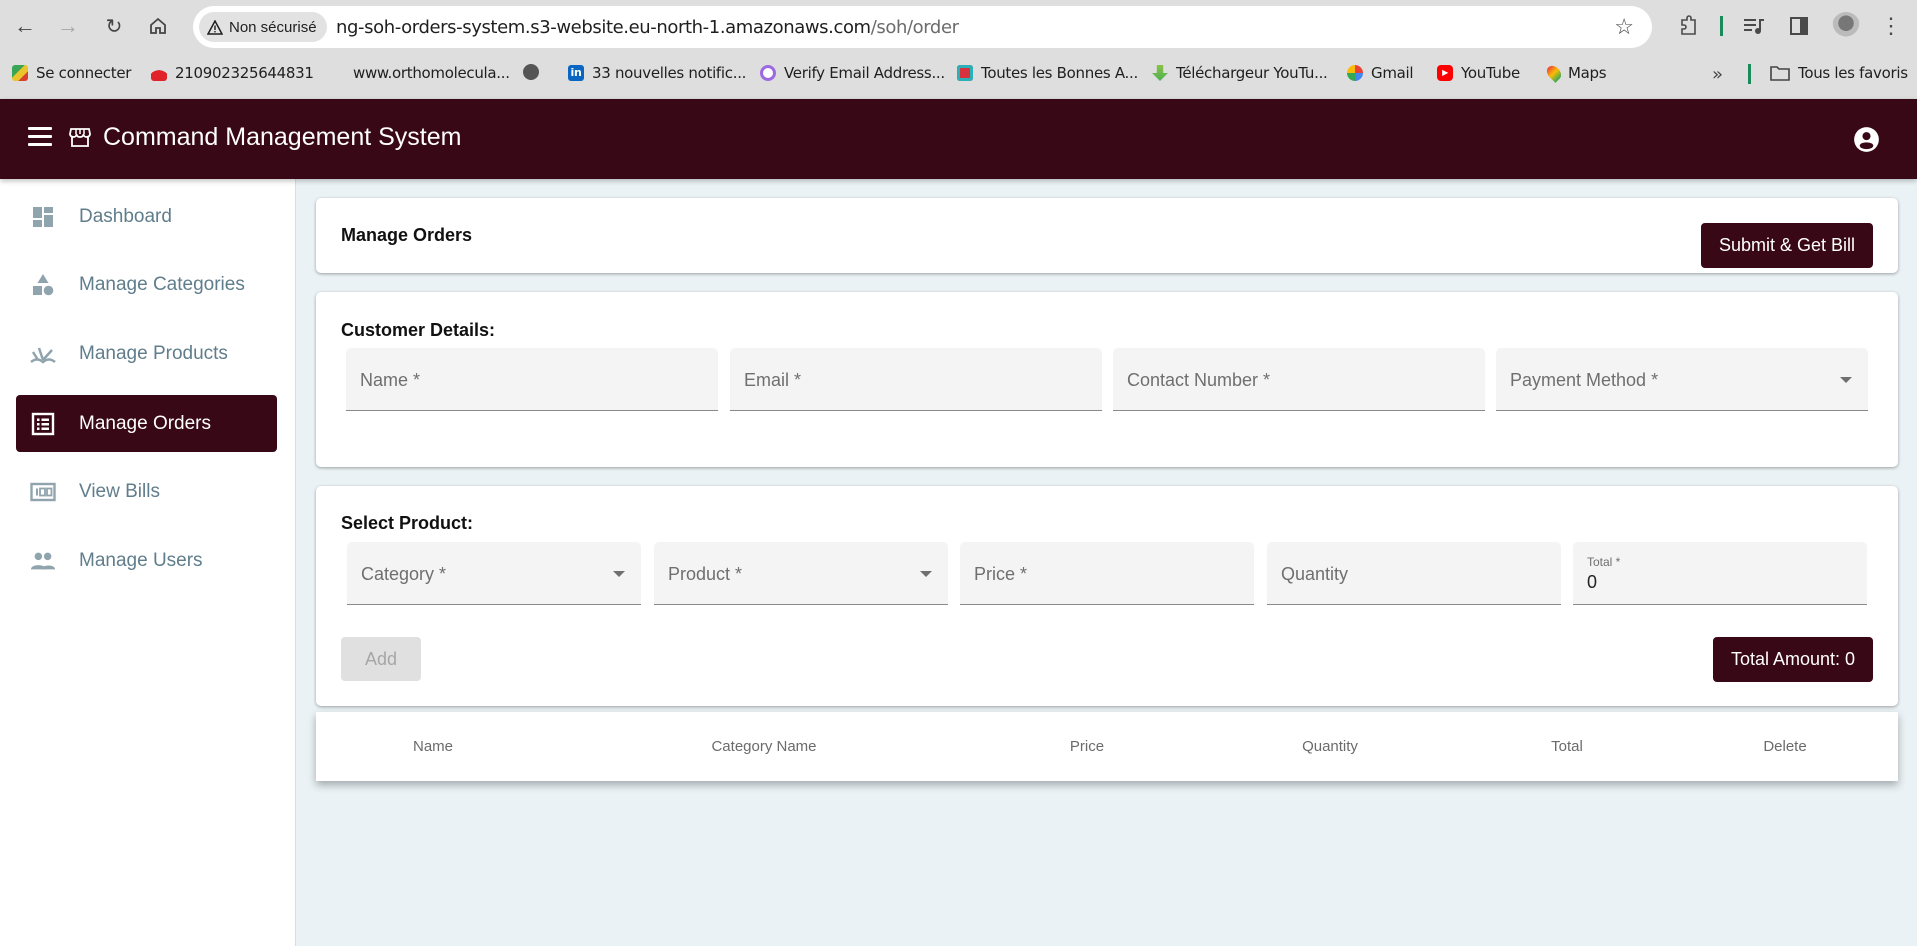 The image size is (1917, 946). What do you see at coordinates (153, 353) in the screenshot?
I see `sidebar-item-label: Manage Products` at bounding box center [153, 353].